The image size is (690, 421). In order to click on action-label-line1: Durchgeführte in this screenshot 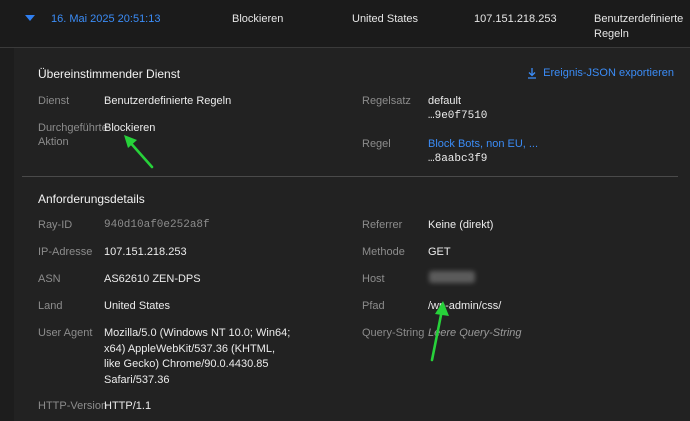, I will do `click(73, 128)`.